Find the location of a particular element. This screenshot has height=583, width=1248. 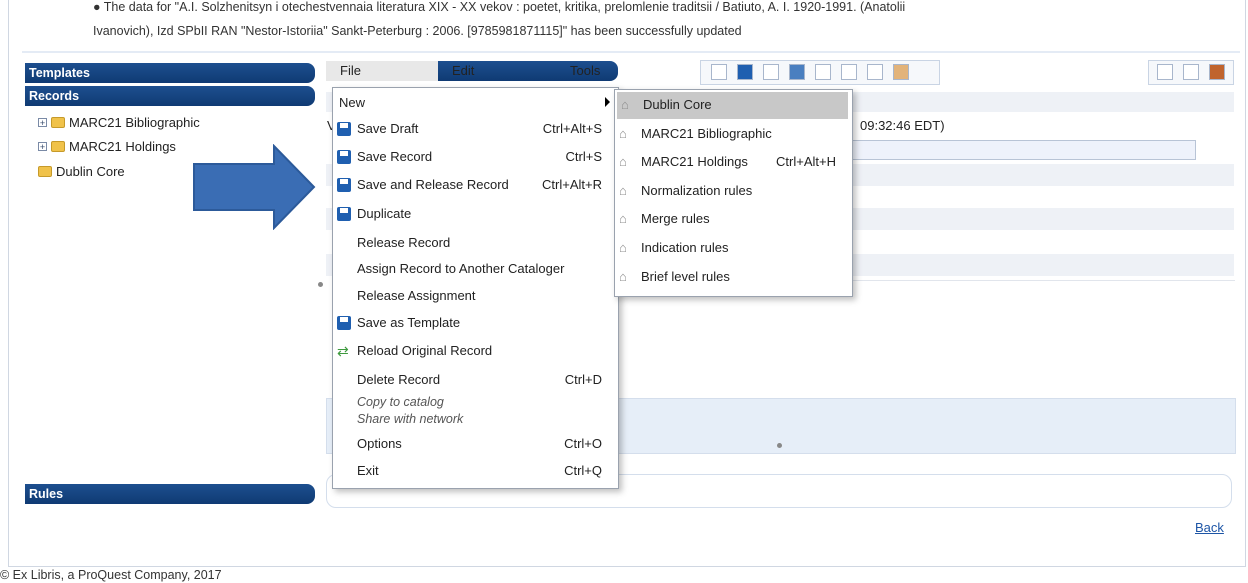

file-menu-item-label: Delete Record is located at coordinates (399, 379).